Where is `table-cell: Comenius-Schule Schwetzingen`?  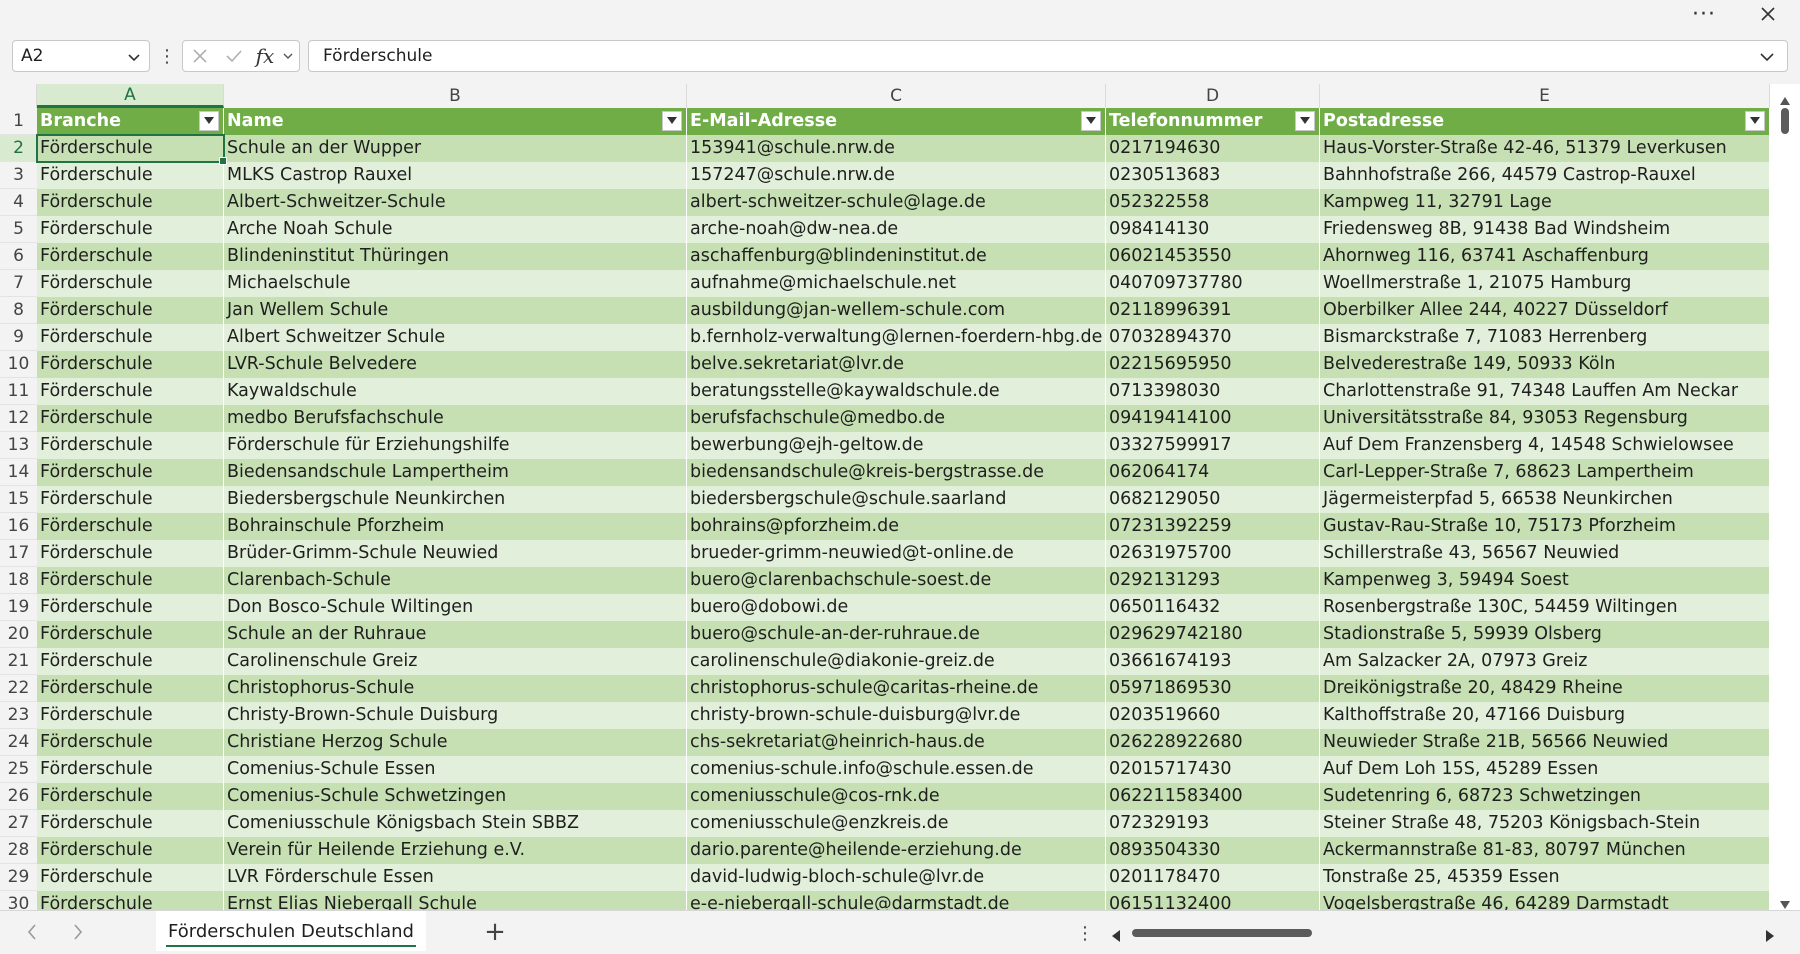
table-cell: Comenius-Schule Schwetzingen is located at coordinates (455, 796).